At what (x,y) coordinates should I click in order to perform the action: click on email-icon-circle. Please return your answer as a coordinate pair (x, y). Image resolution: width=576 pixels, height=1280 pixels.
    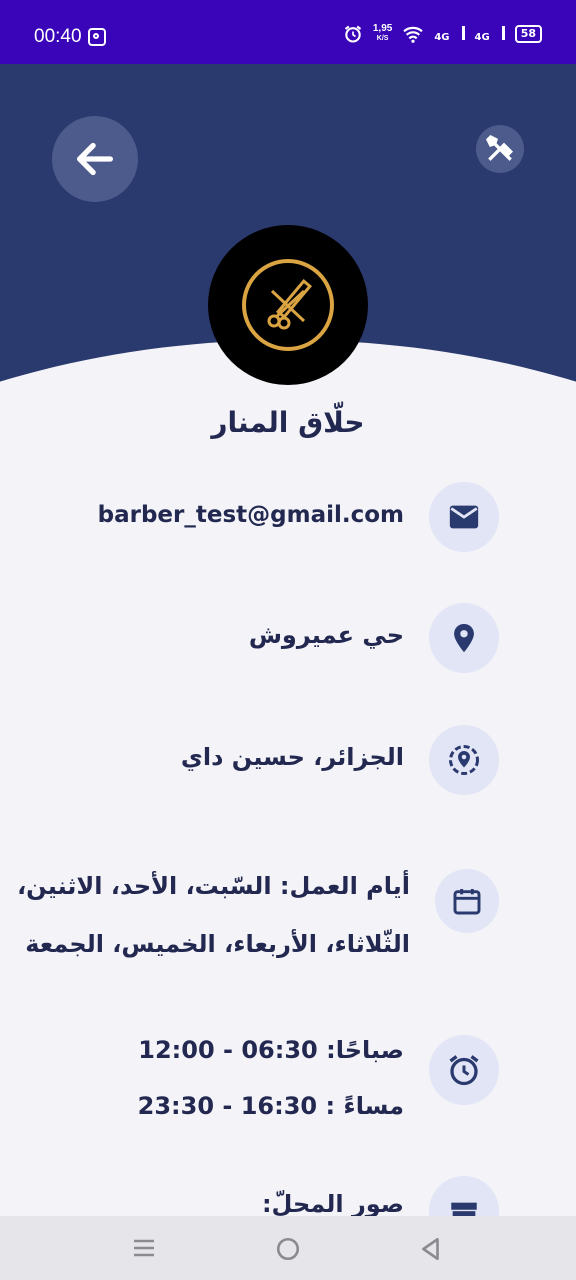
    Looking at the image, I should click on (464, 517).